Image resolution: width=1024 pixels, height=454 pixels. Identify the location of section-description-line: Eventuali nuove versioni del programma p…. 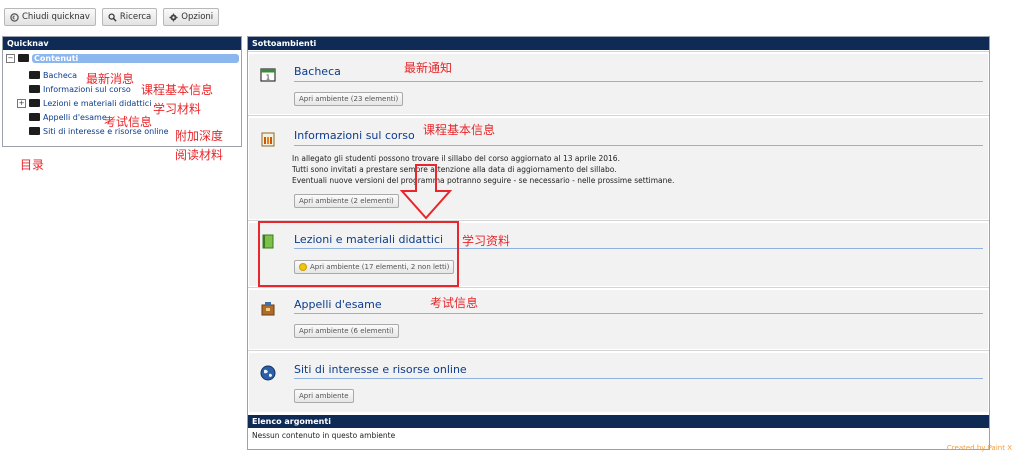
(483, 180).